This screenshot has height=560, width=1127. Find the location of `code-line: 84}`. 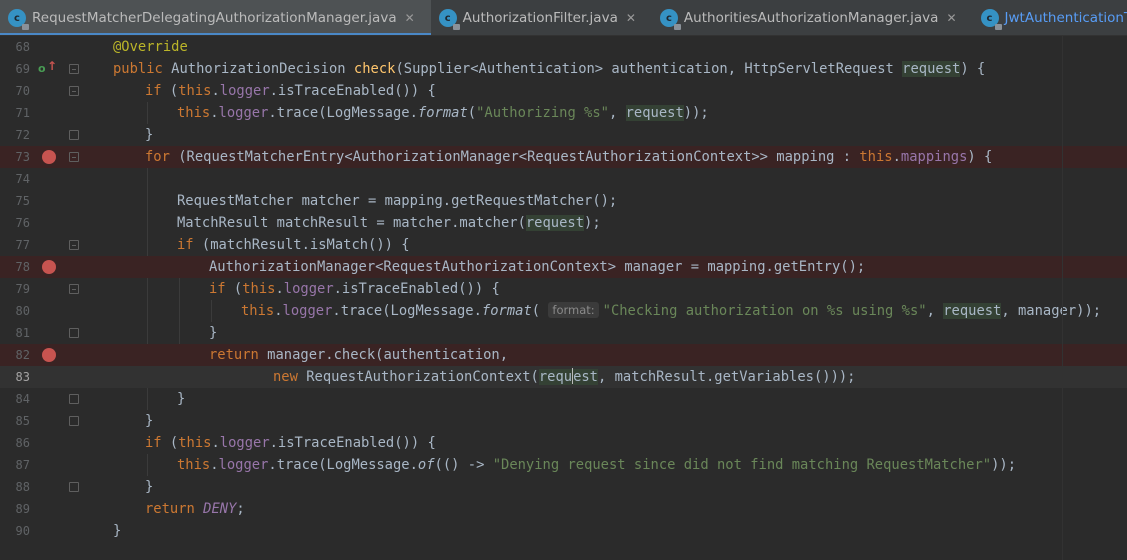

code-line: 84} is located at coordinates (563, 399).